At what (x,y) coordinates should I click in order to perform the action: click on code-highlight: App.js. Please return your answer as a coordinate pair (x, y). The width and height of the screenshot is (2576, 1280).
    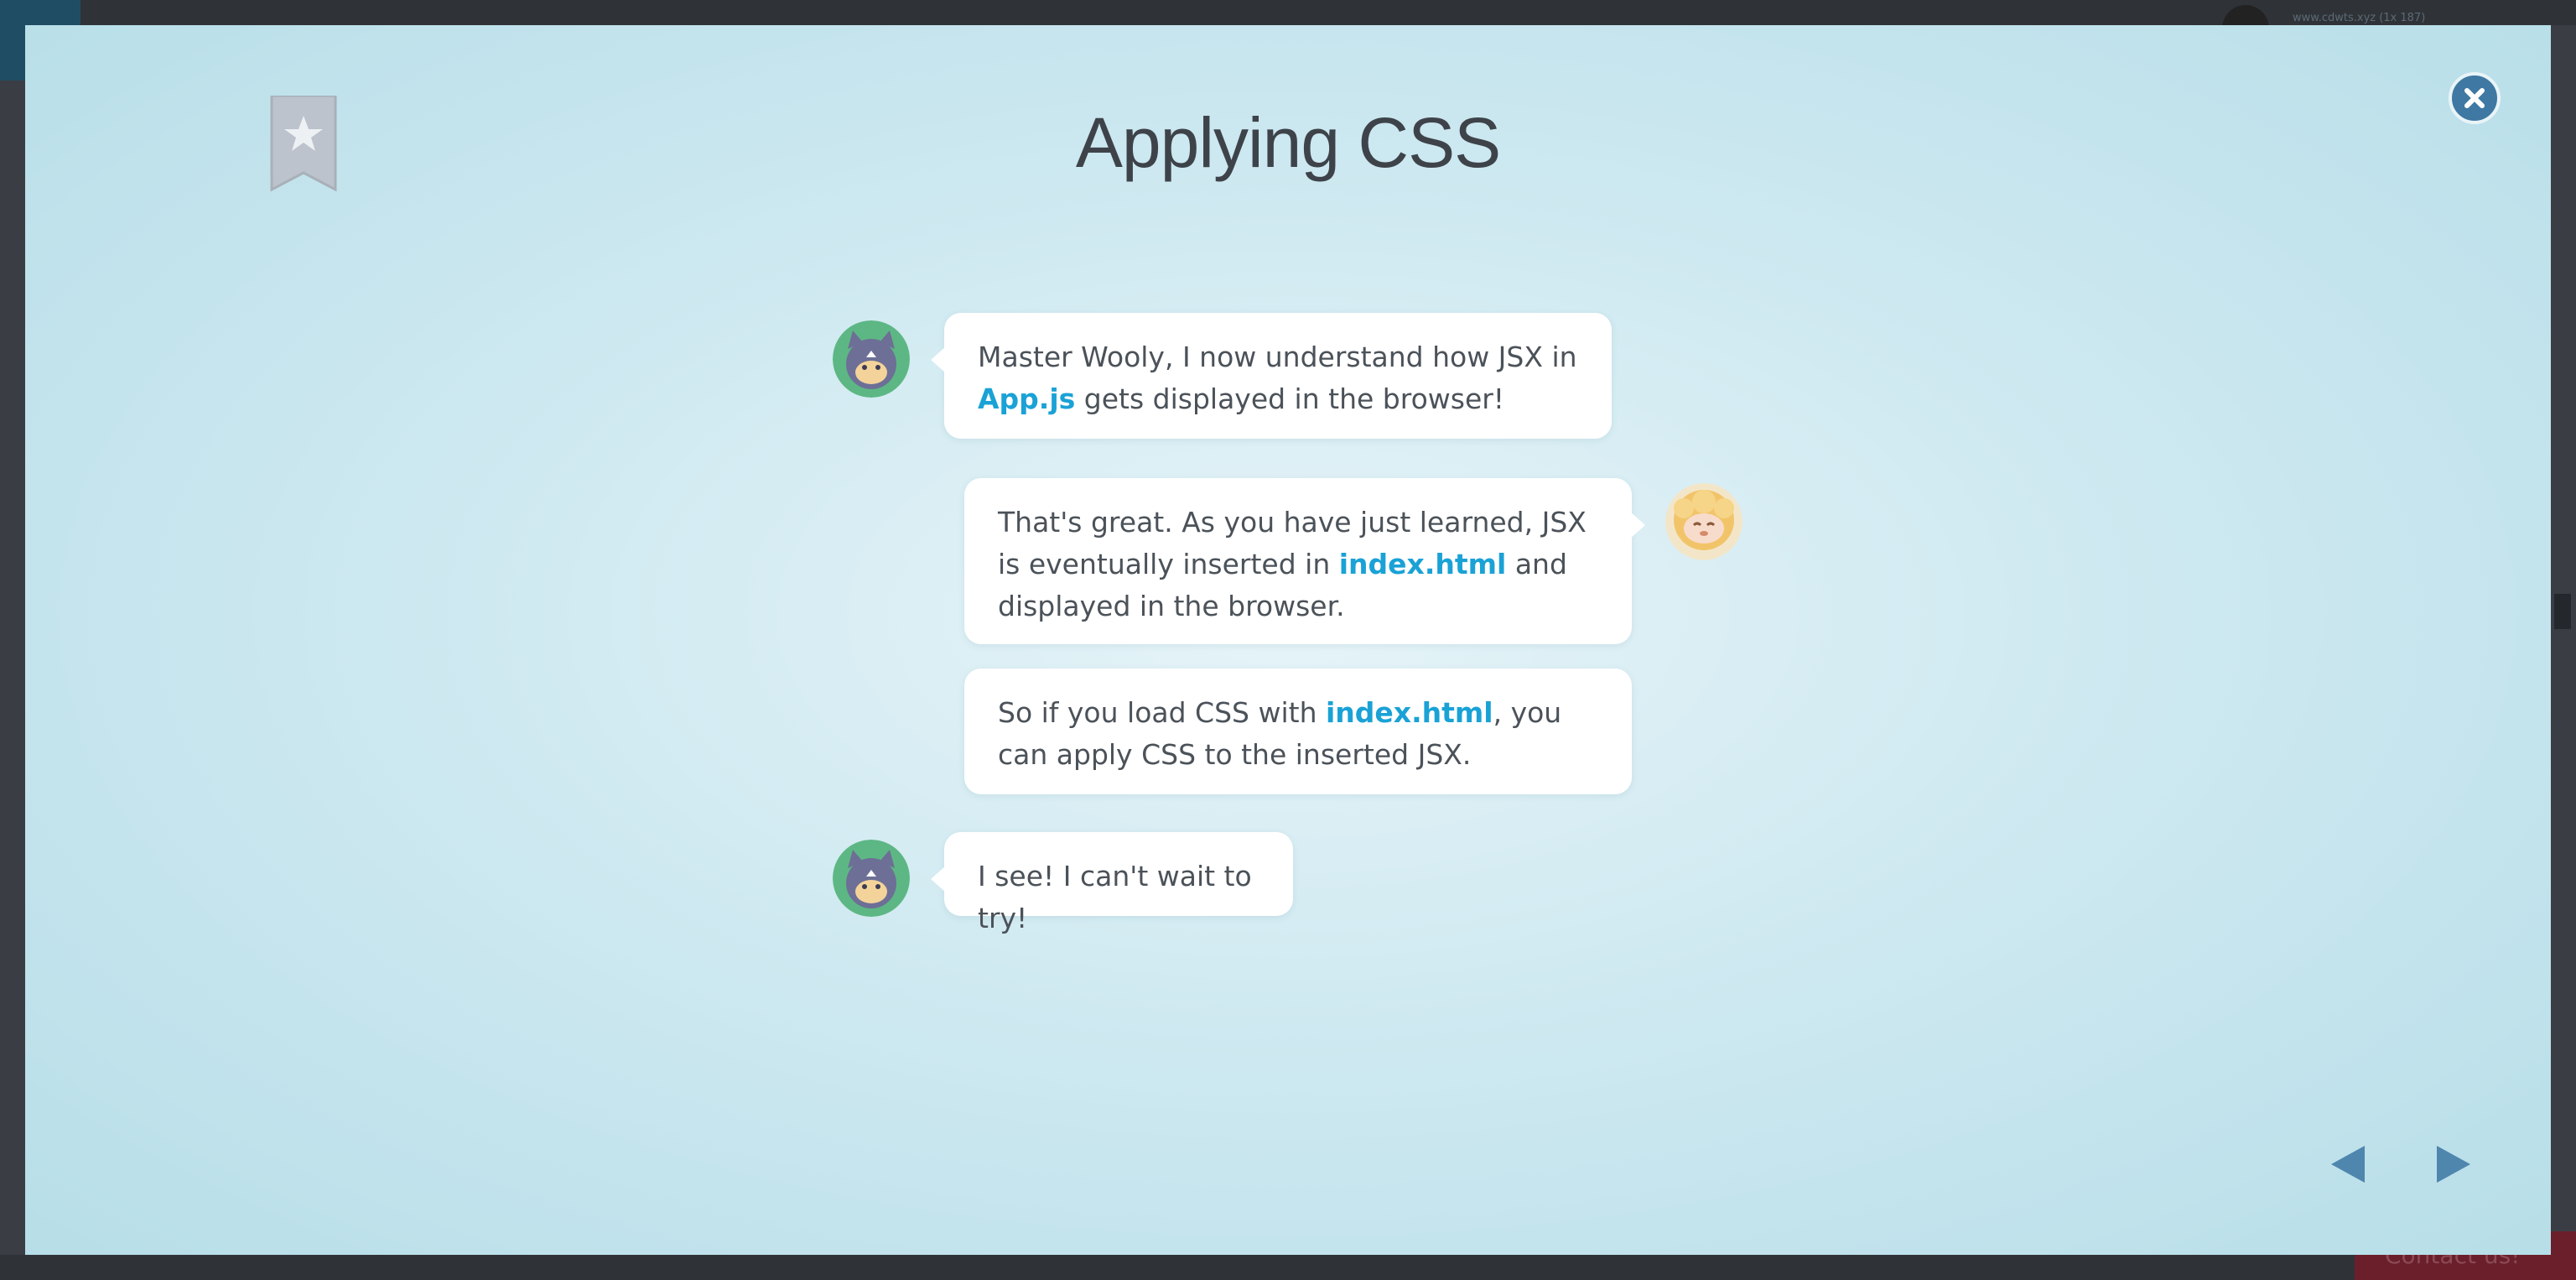
    Looking at the image, I should click on (1027, 398).